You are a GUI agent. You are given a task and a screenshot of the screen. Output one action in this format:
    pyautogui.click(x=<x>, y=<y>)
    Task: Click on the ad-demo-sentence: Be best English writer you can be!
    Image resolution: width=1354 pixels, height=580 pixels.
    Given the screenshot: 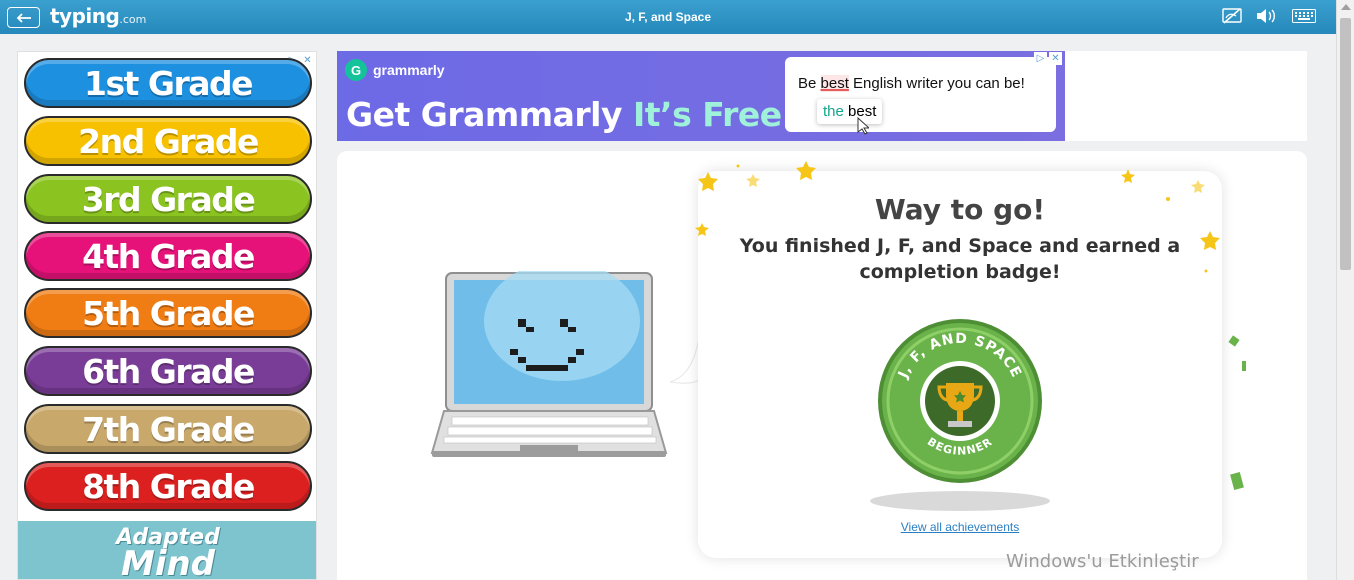 What is the action you would take?
    pyautogui.click(x=911, y=83)
    